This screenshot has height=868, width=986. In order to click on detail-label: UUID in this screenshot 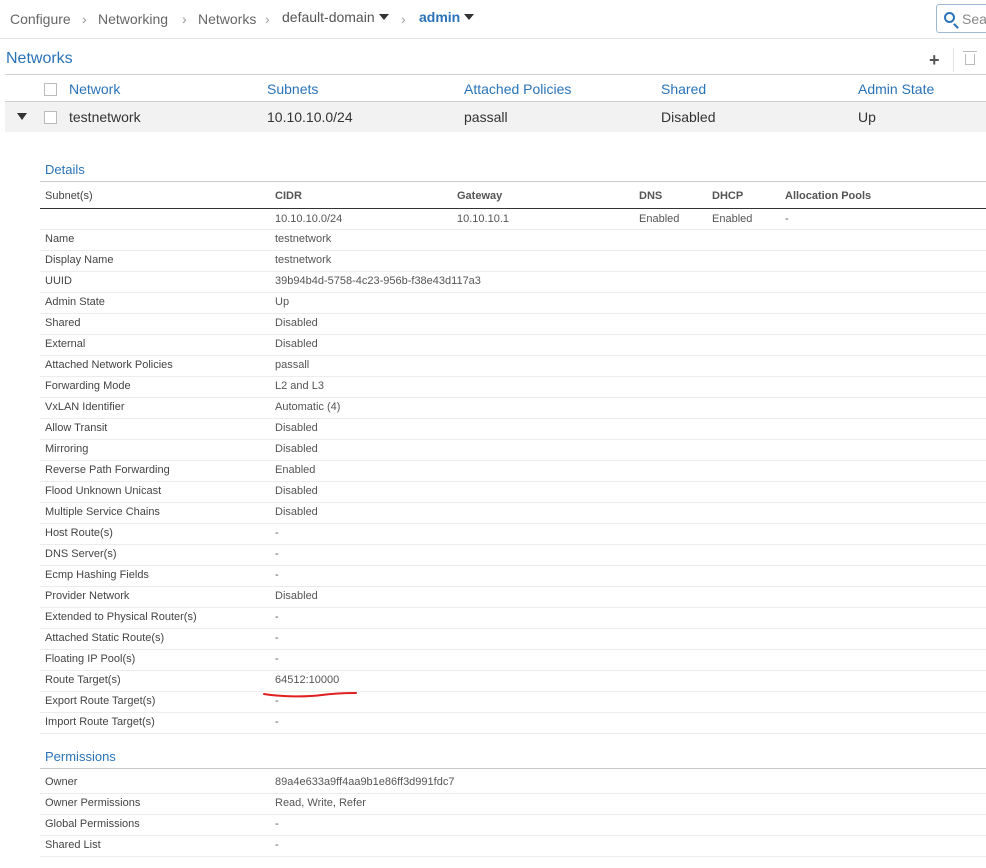, I will do `click(58, 281)`.